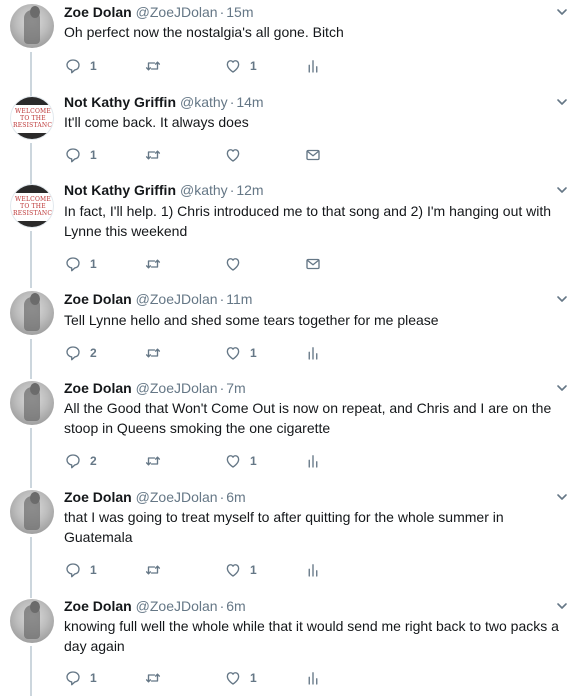 This screenshot has width=576, height=696. Describe the element at coordinates (239, 299) in the screenshot. I see `tweet-timestamp: 11m` at that location.